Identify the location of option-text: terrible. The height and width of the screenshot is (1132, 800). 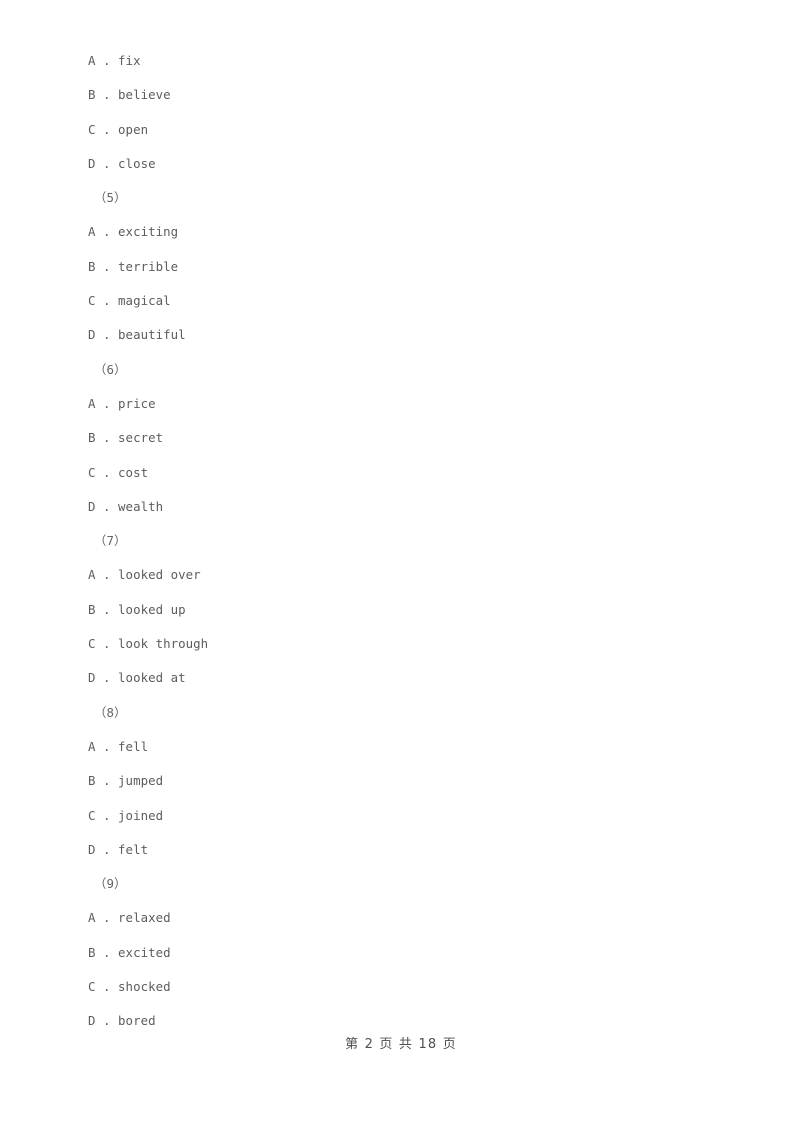
(148, 266).